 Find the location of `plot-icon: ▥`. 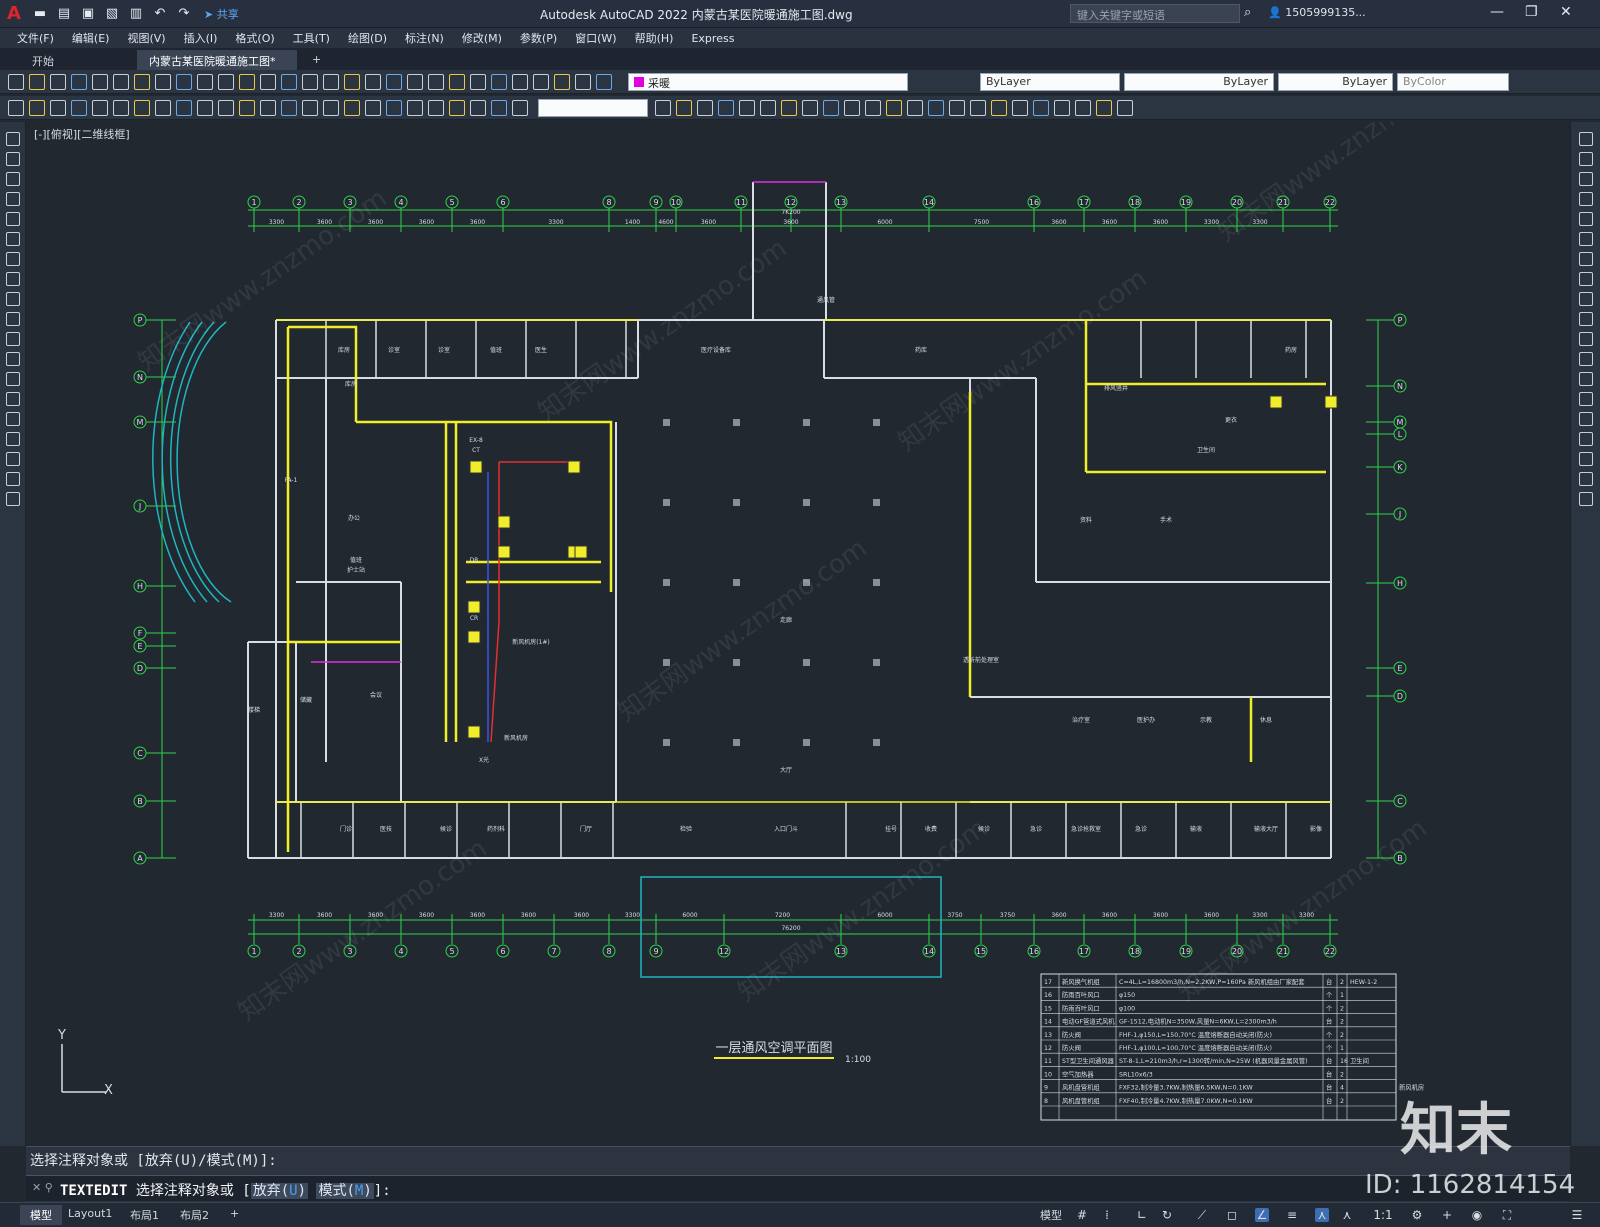

plot-icon: ▥ is located at coordinates (136, 14).